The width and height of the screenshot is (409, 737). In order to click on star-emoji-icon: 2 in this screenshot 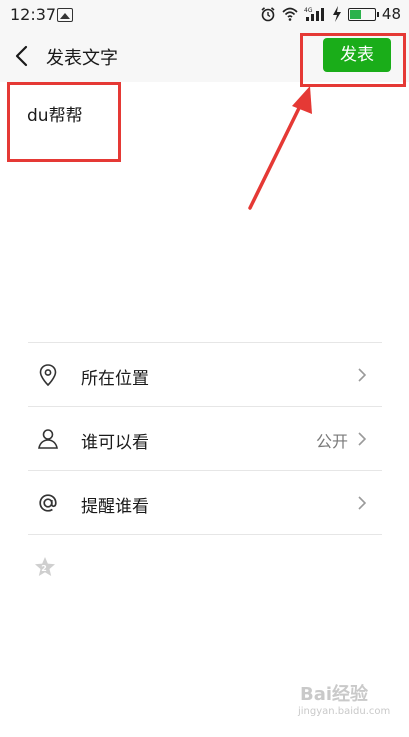, I will do `click(45, 567)`.